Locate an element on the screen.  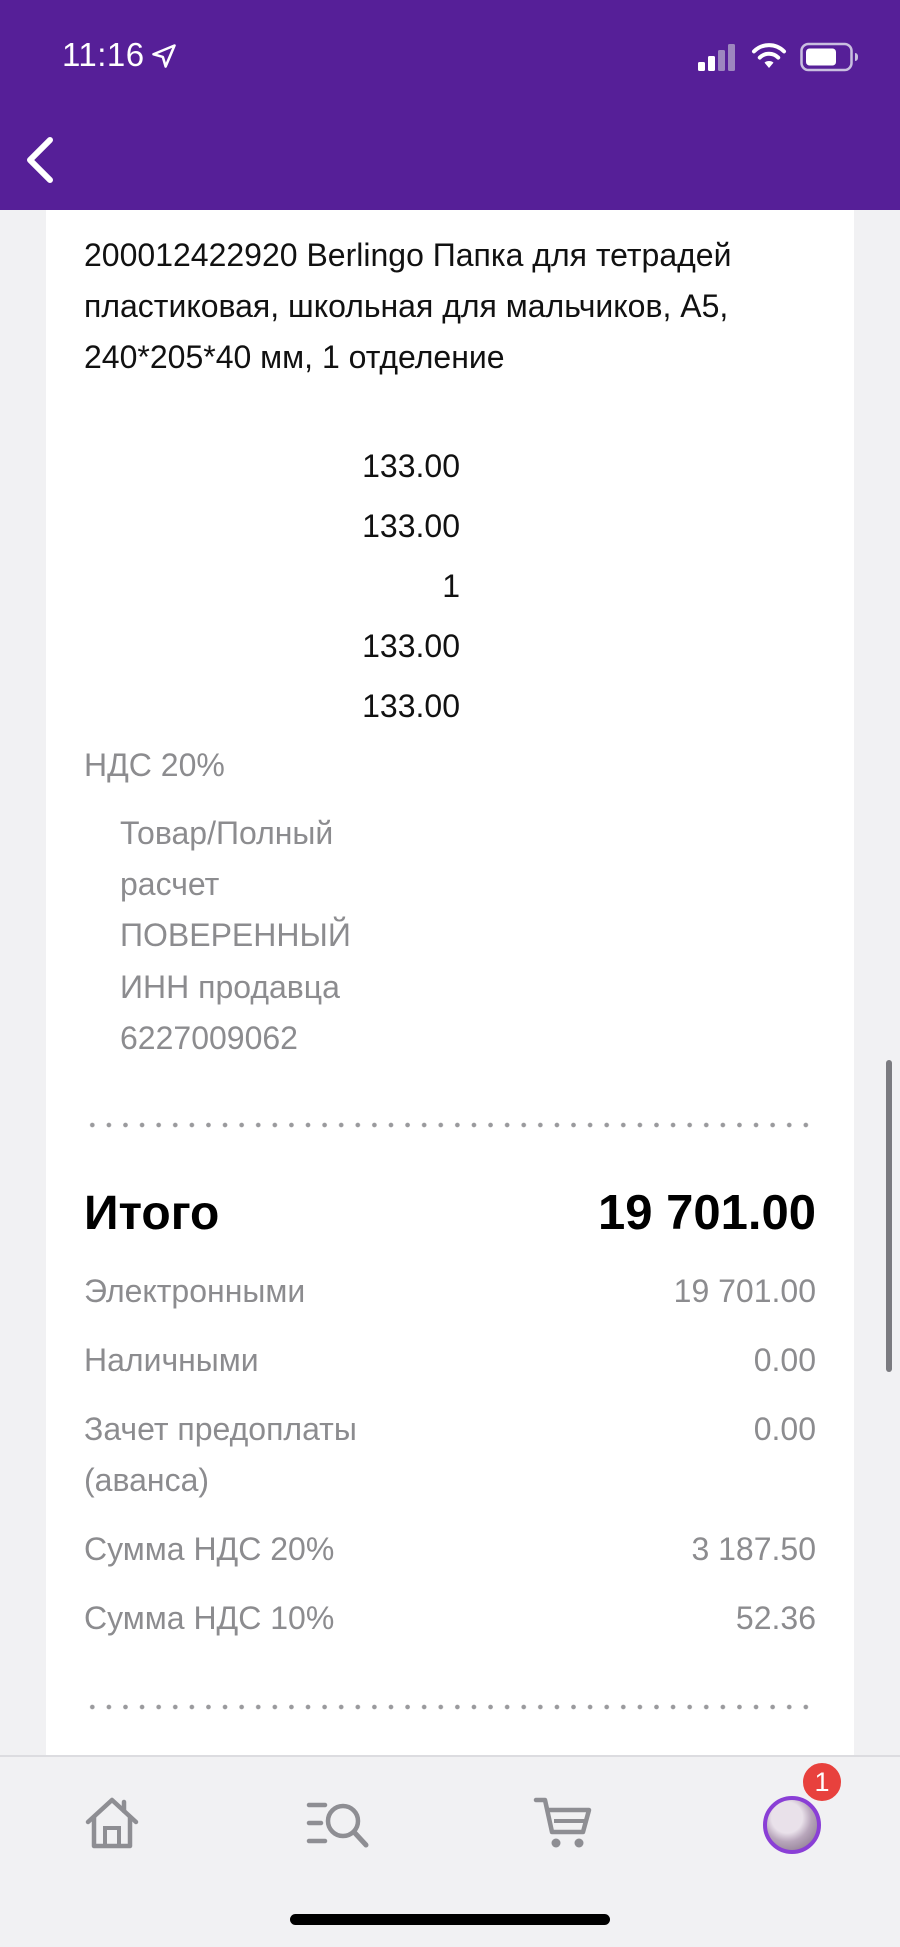
cart-icon is located at coordinates (562, 1822).